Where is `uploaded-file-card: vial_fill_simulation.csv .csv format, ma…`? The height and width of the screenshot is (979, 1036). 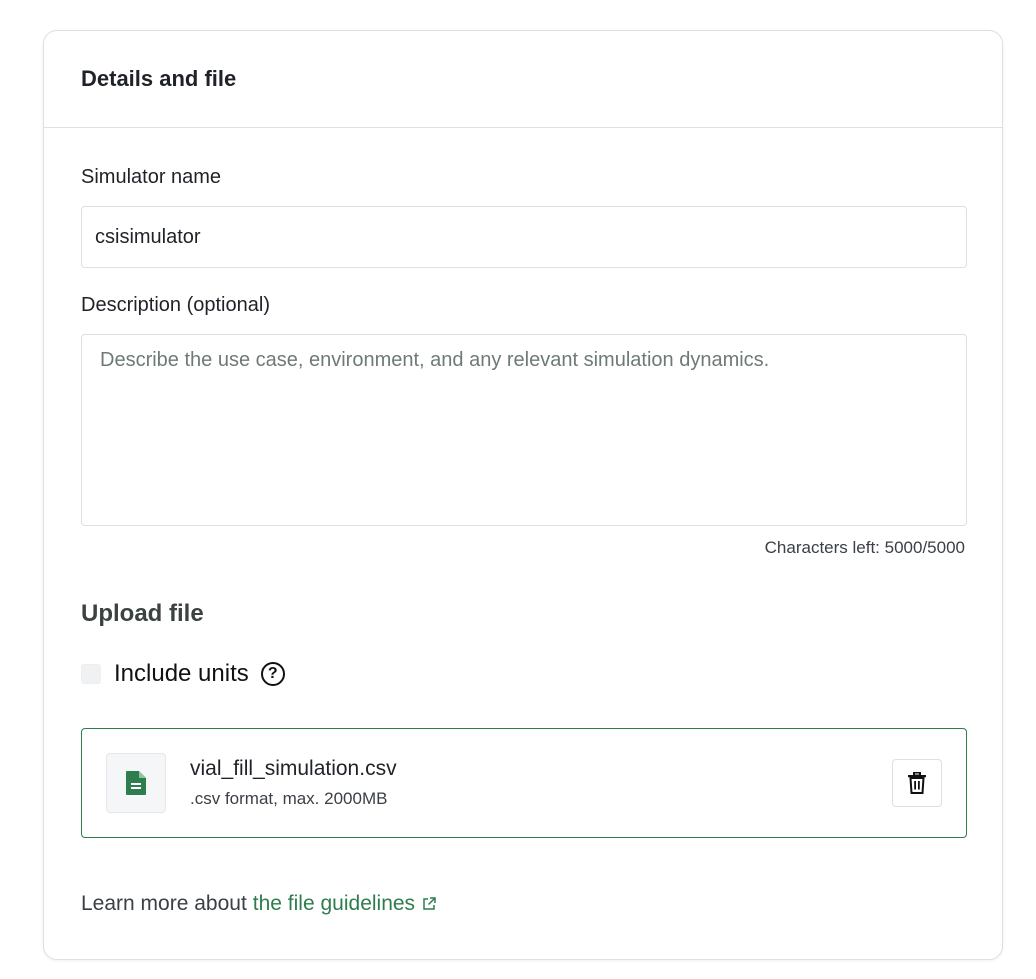 uploaded-file-card: vial_fill_simulation.csv .csv format, ma… is located at coordinates (524, 783).